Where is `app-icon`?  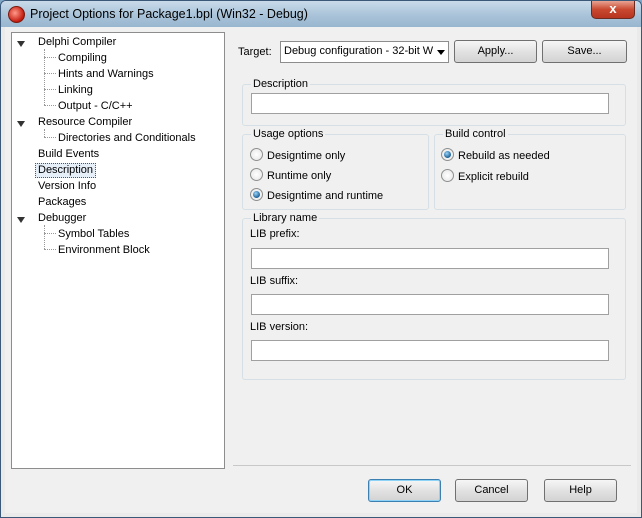
app-icon is located at coordinates (16, 14).